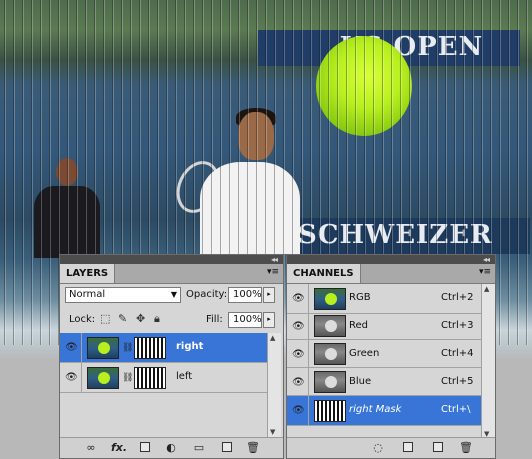 Image resolution: width=532 pixels, height=459 pixels. What do you see at coordinates (457, 325) in the screenshot?
I see `channel-shortcut: Ctrl+3` at bounding box center [457, 325].